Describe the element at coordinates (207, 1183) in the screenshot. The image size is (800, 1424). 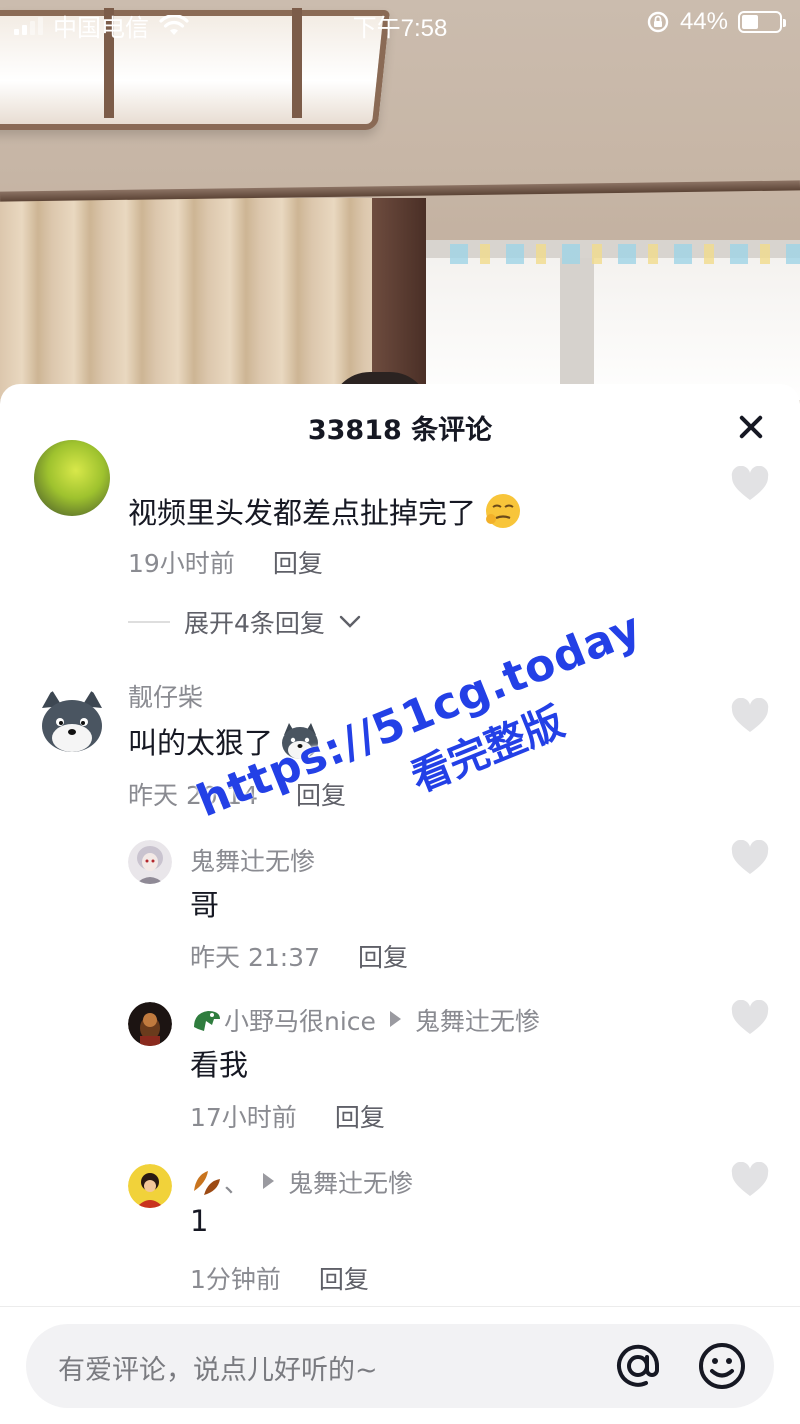
I see `autumn-leaves-icon` at that location.